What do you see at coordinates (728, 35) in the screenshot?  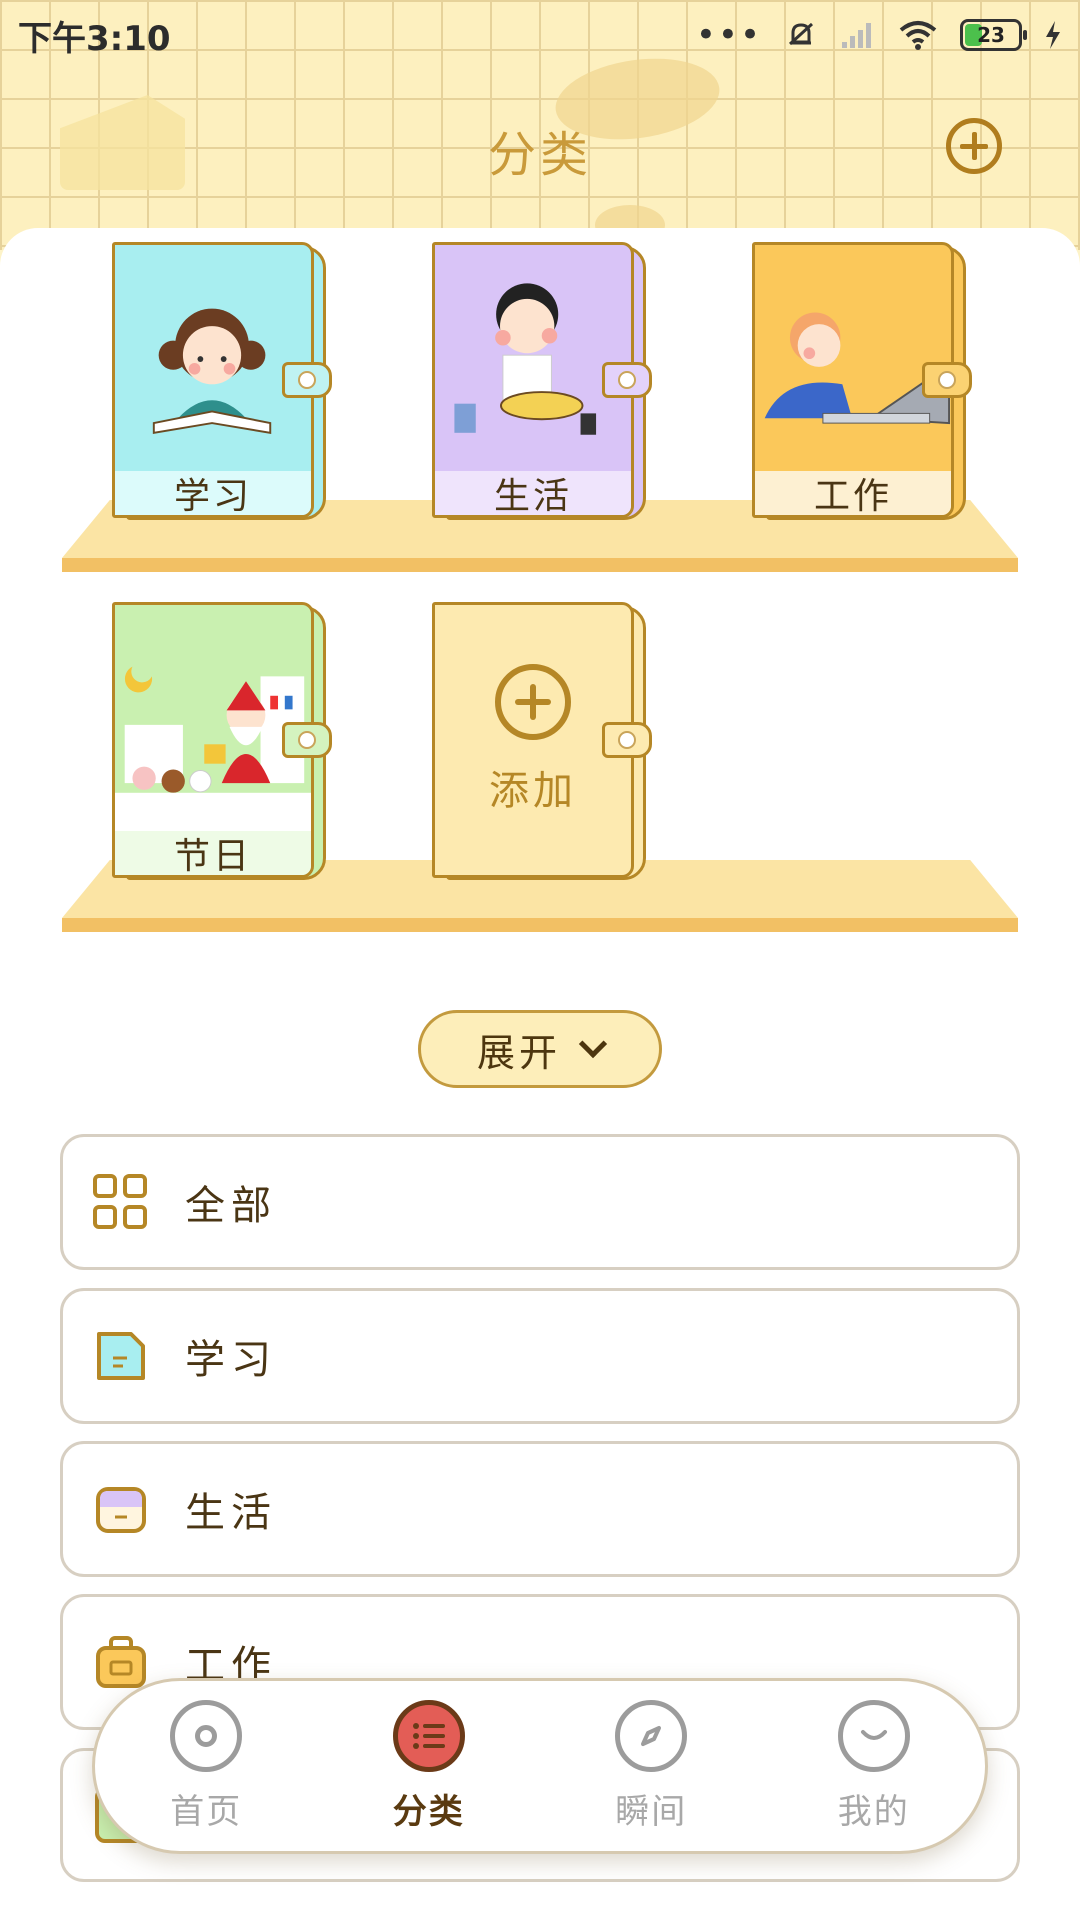 I see `more-notifications-icon: •••` at bounding box center [728, 35].